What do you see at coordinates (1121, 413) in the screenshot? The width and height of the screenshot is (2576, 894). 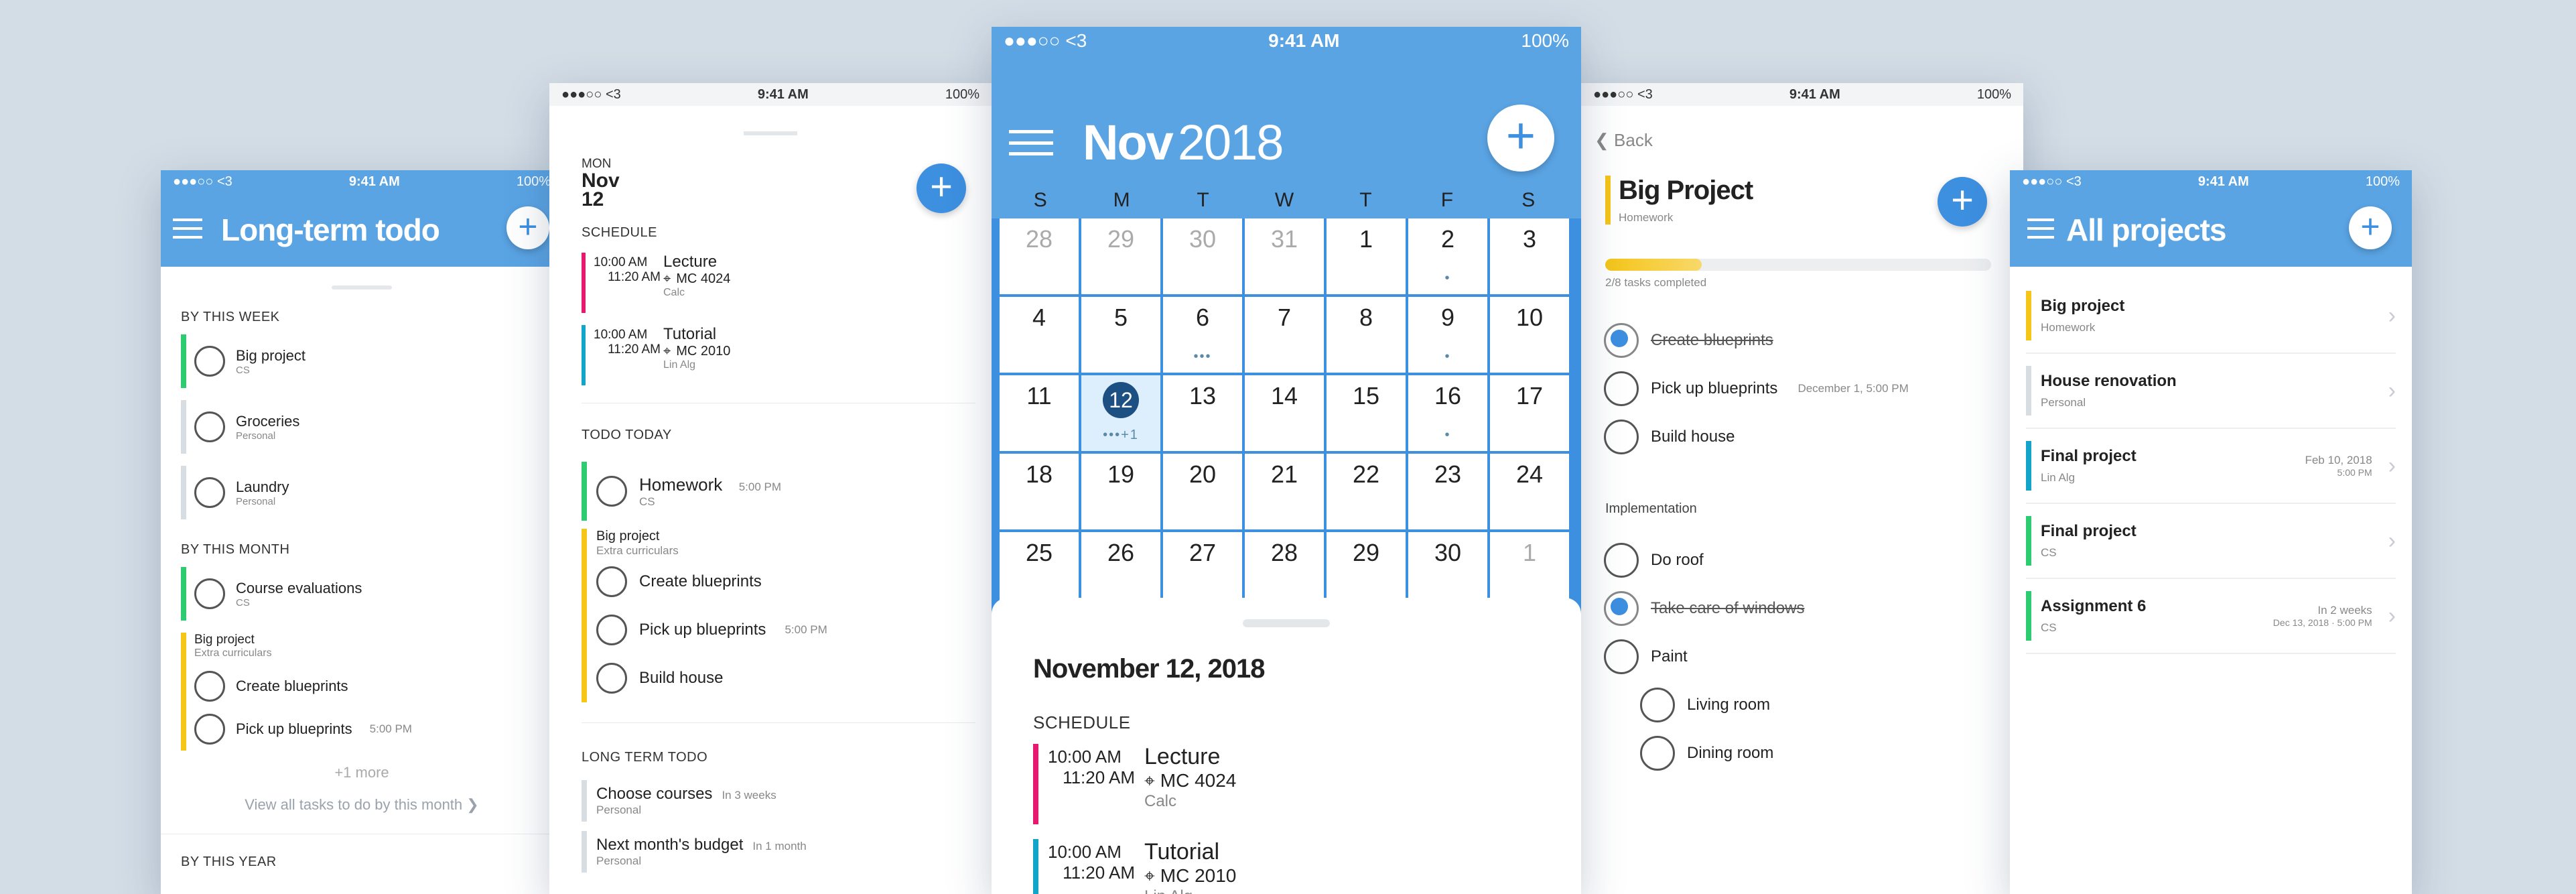 I see `calendar-day: 12 •••+1` at bounding box center [1121, 413].